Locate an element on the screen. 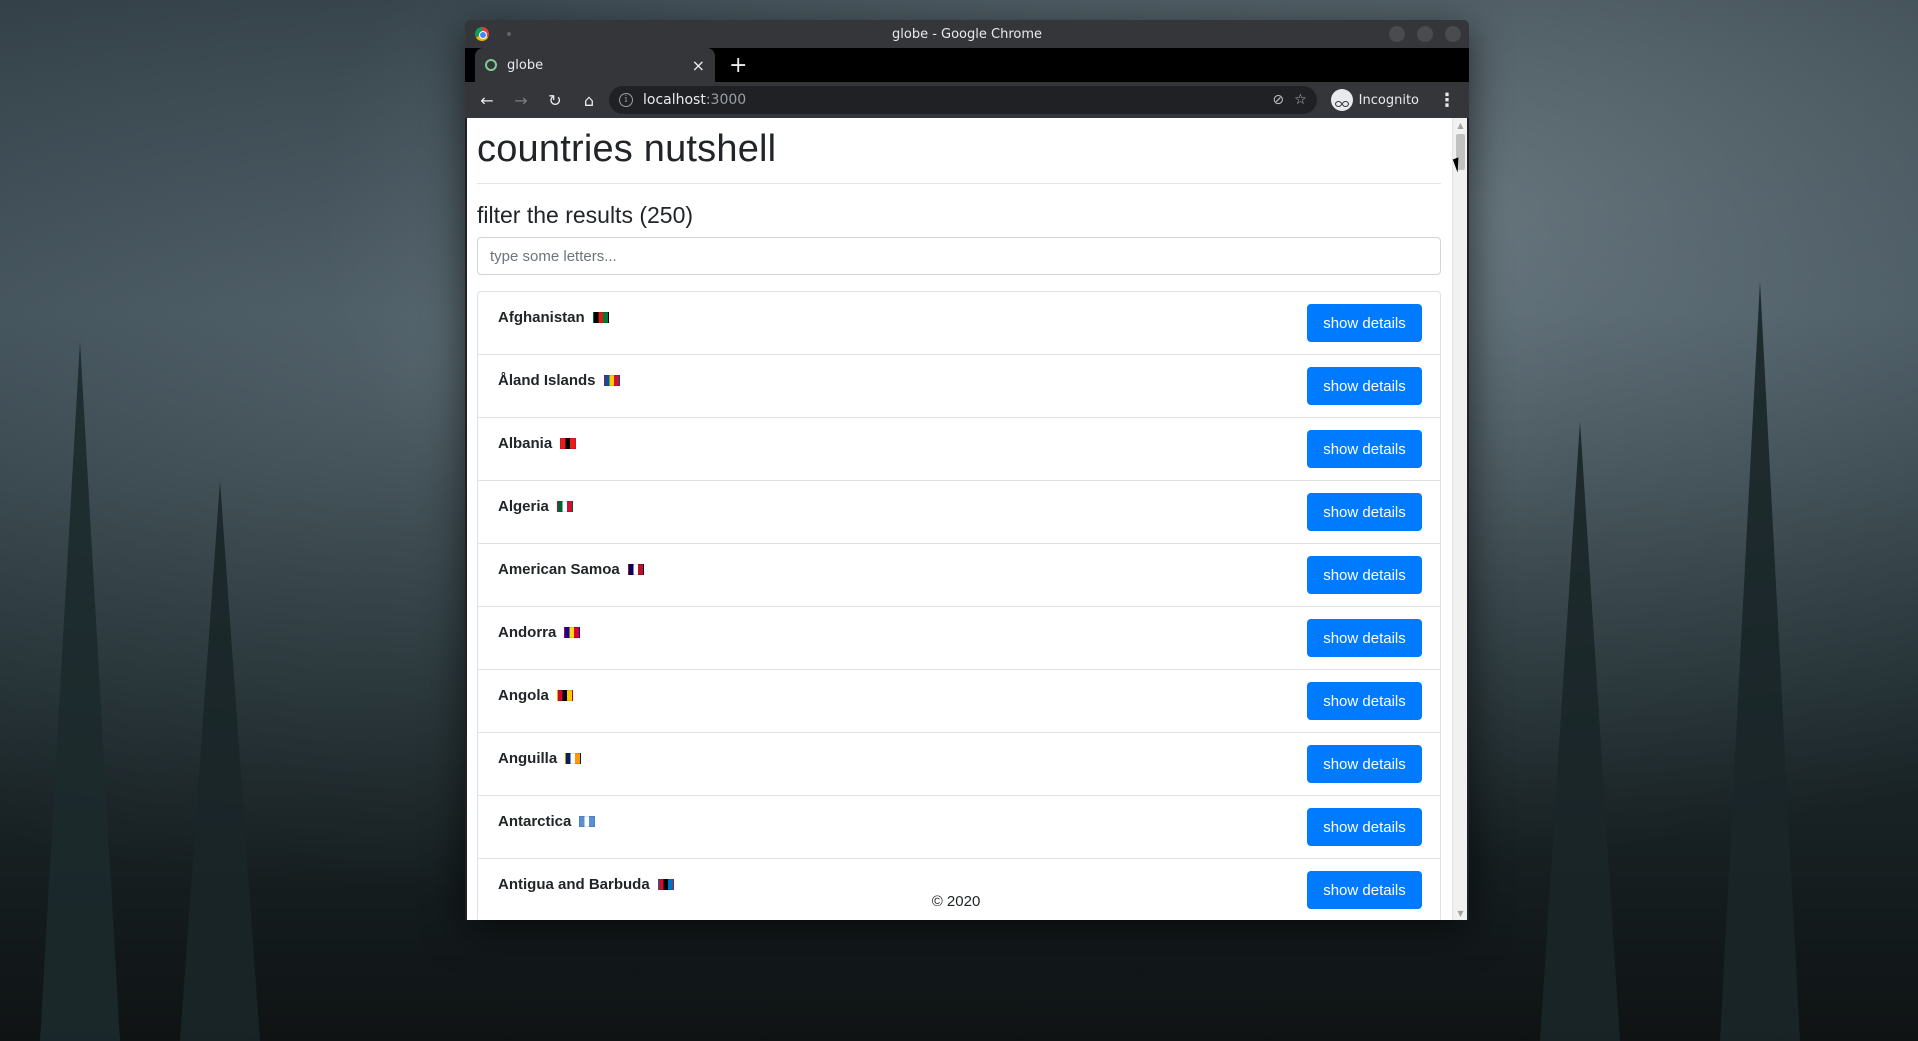  country-row: Angola show details is located at coordinates (959, 701).